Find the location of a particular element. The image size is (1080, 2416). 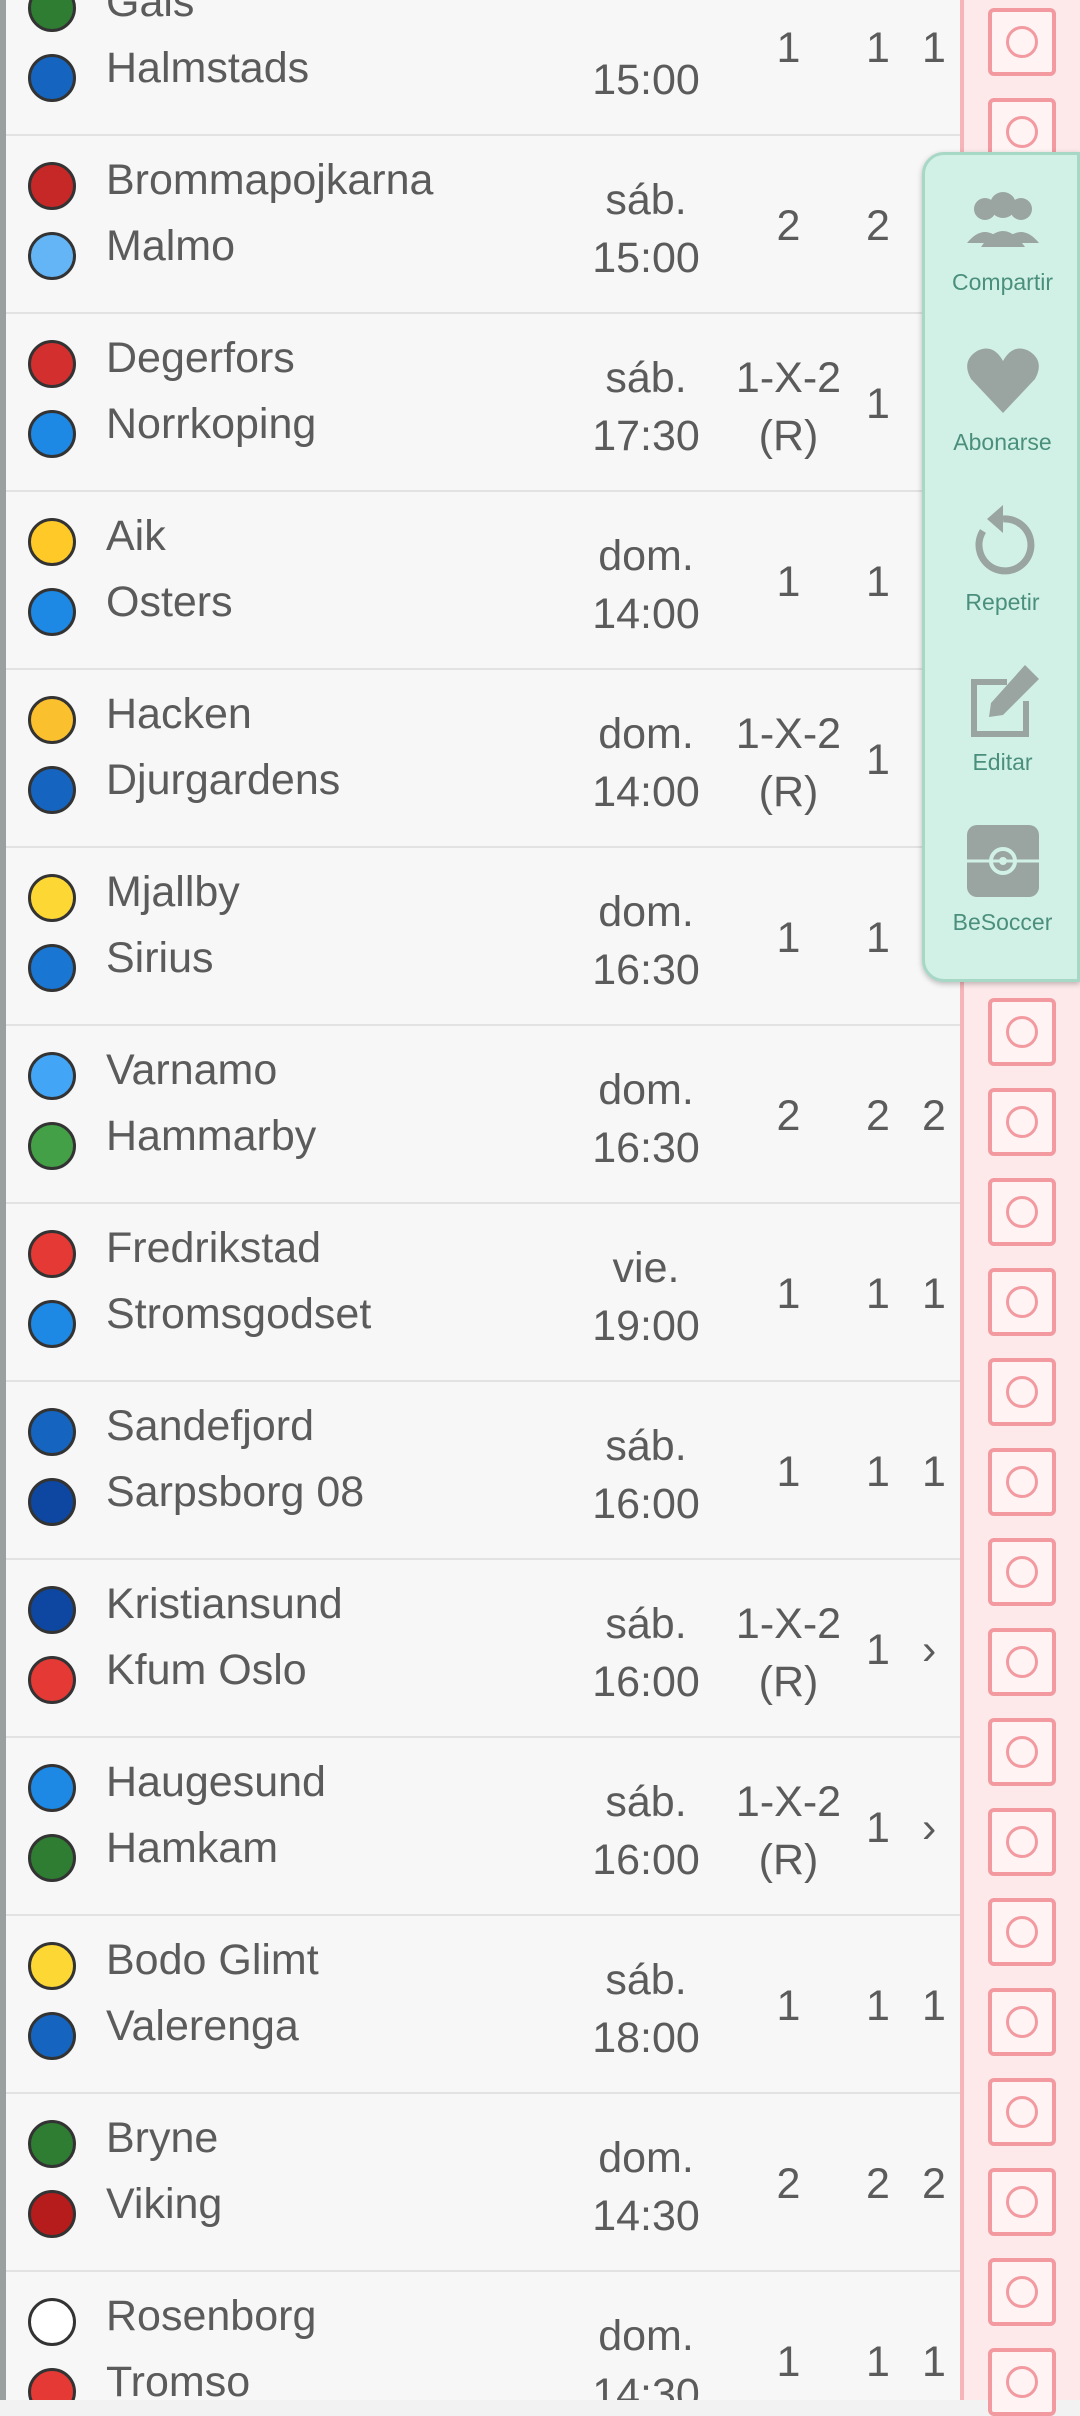

match-row: Fredrikstad Stromsgodset vie. 19:00 1 1 1 is located at coordinates (483, 1293).